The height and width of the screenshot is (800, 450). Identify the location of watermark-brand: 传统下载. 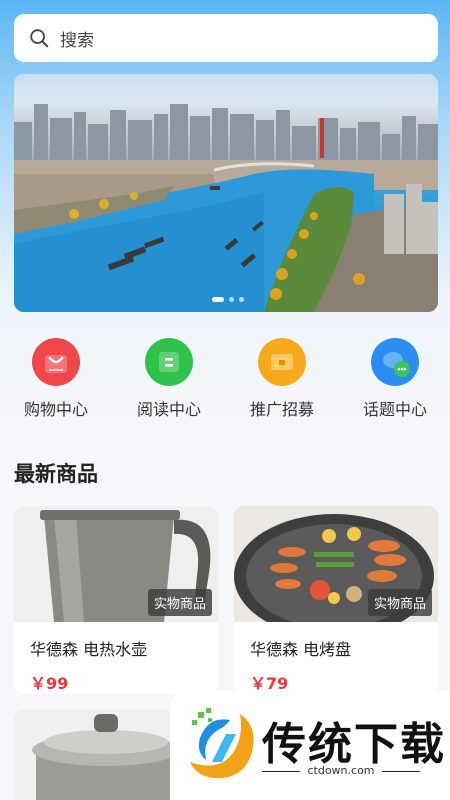
(354, 744).